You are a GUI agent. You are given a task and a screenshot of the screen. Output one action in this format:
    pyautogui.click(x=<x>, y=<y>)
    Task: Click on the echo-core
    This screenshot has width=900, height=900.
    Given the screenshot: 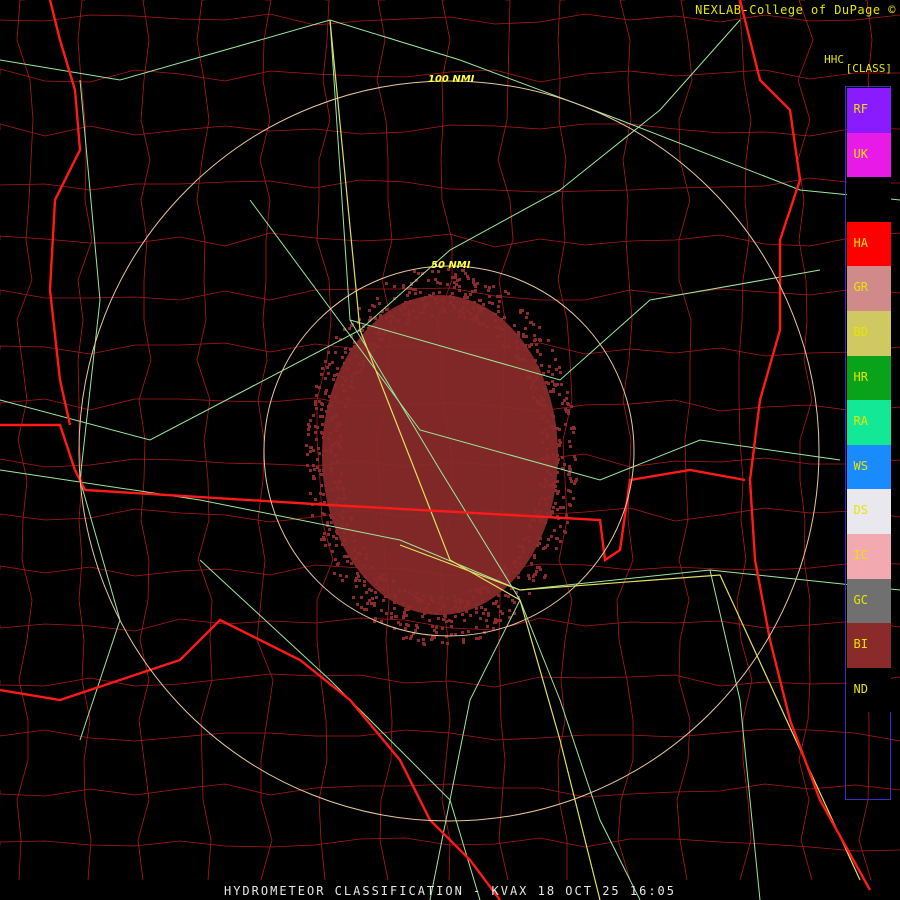 What is the action you would take?
    pyautogui.click(x=440, y=455)
    